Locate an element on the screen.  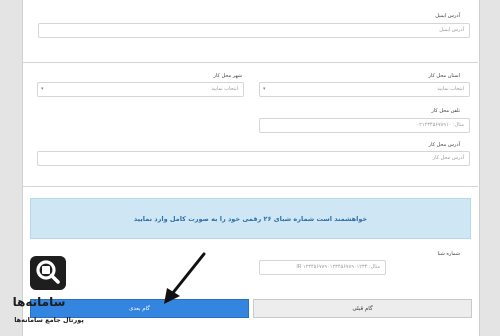
next-step-label: گام بعدی is located at coordinates (139, 308).